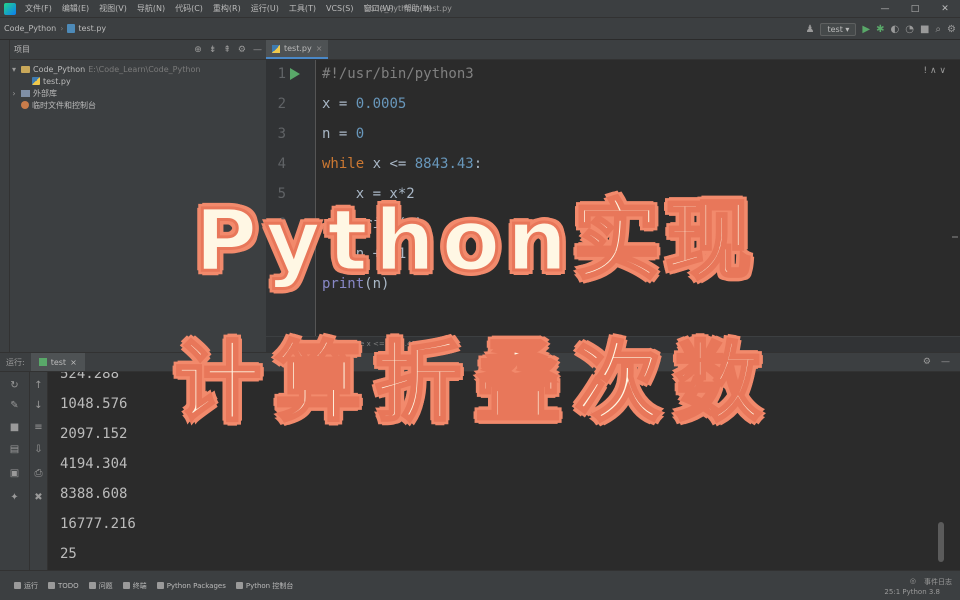 The width and height of the screenshot is (960, 600). I want to click on scroll-end-icon: ⇩, so click(38, 449).